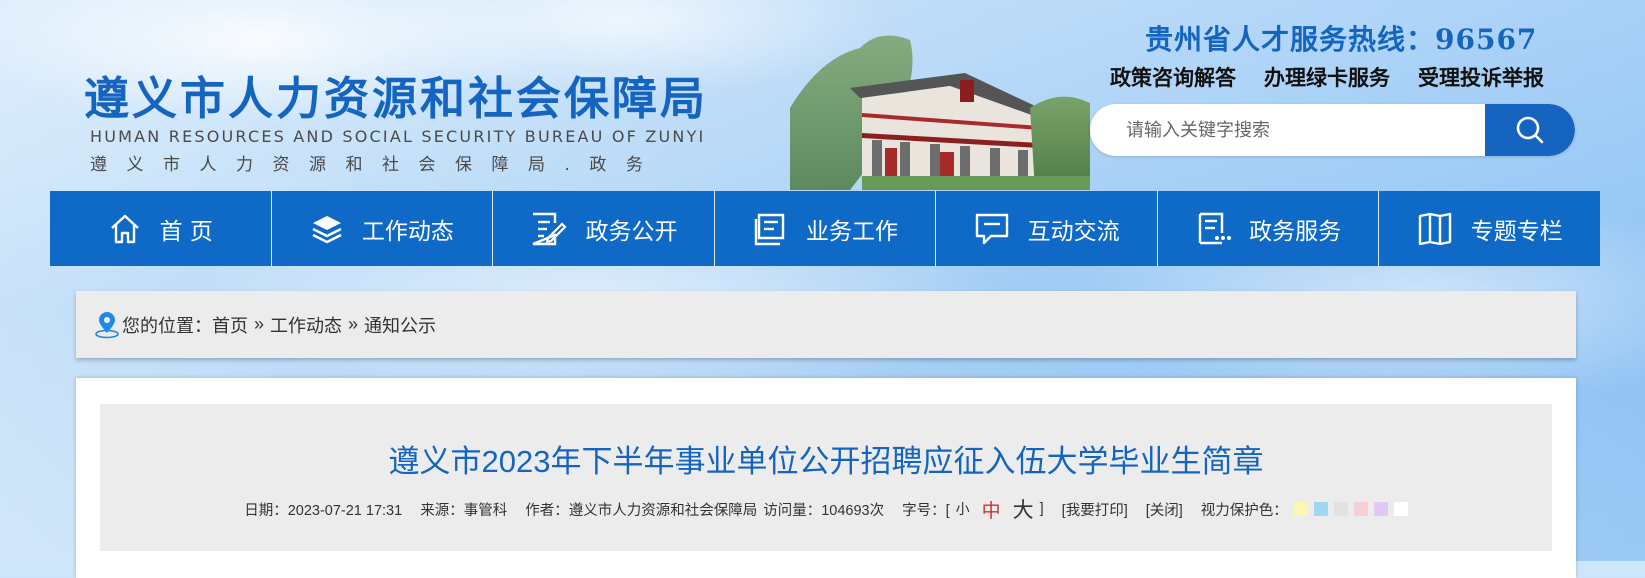 The image size is (1645, 578). Describe the element at coordinates (1380, 509) in the screenshot. I see `eye-care-swatch-purple` at that location.